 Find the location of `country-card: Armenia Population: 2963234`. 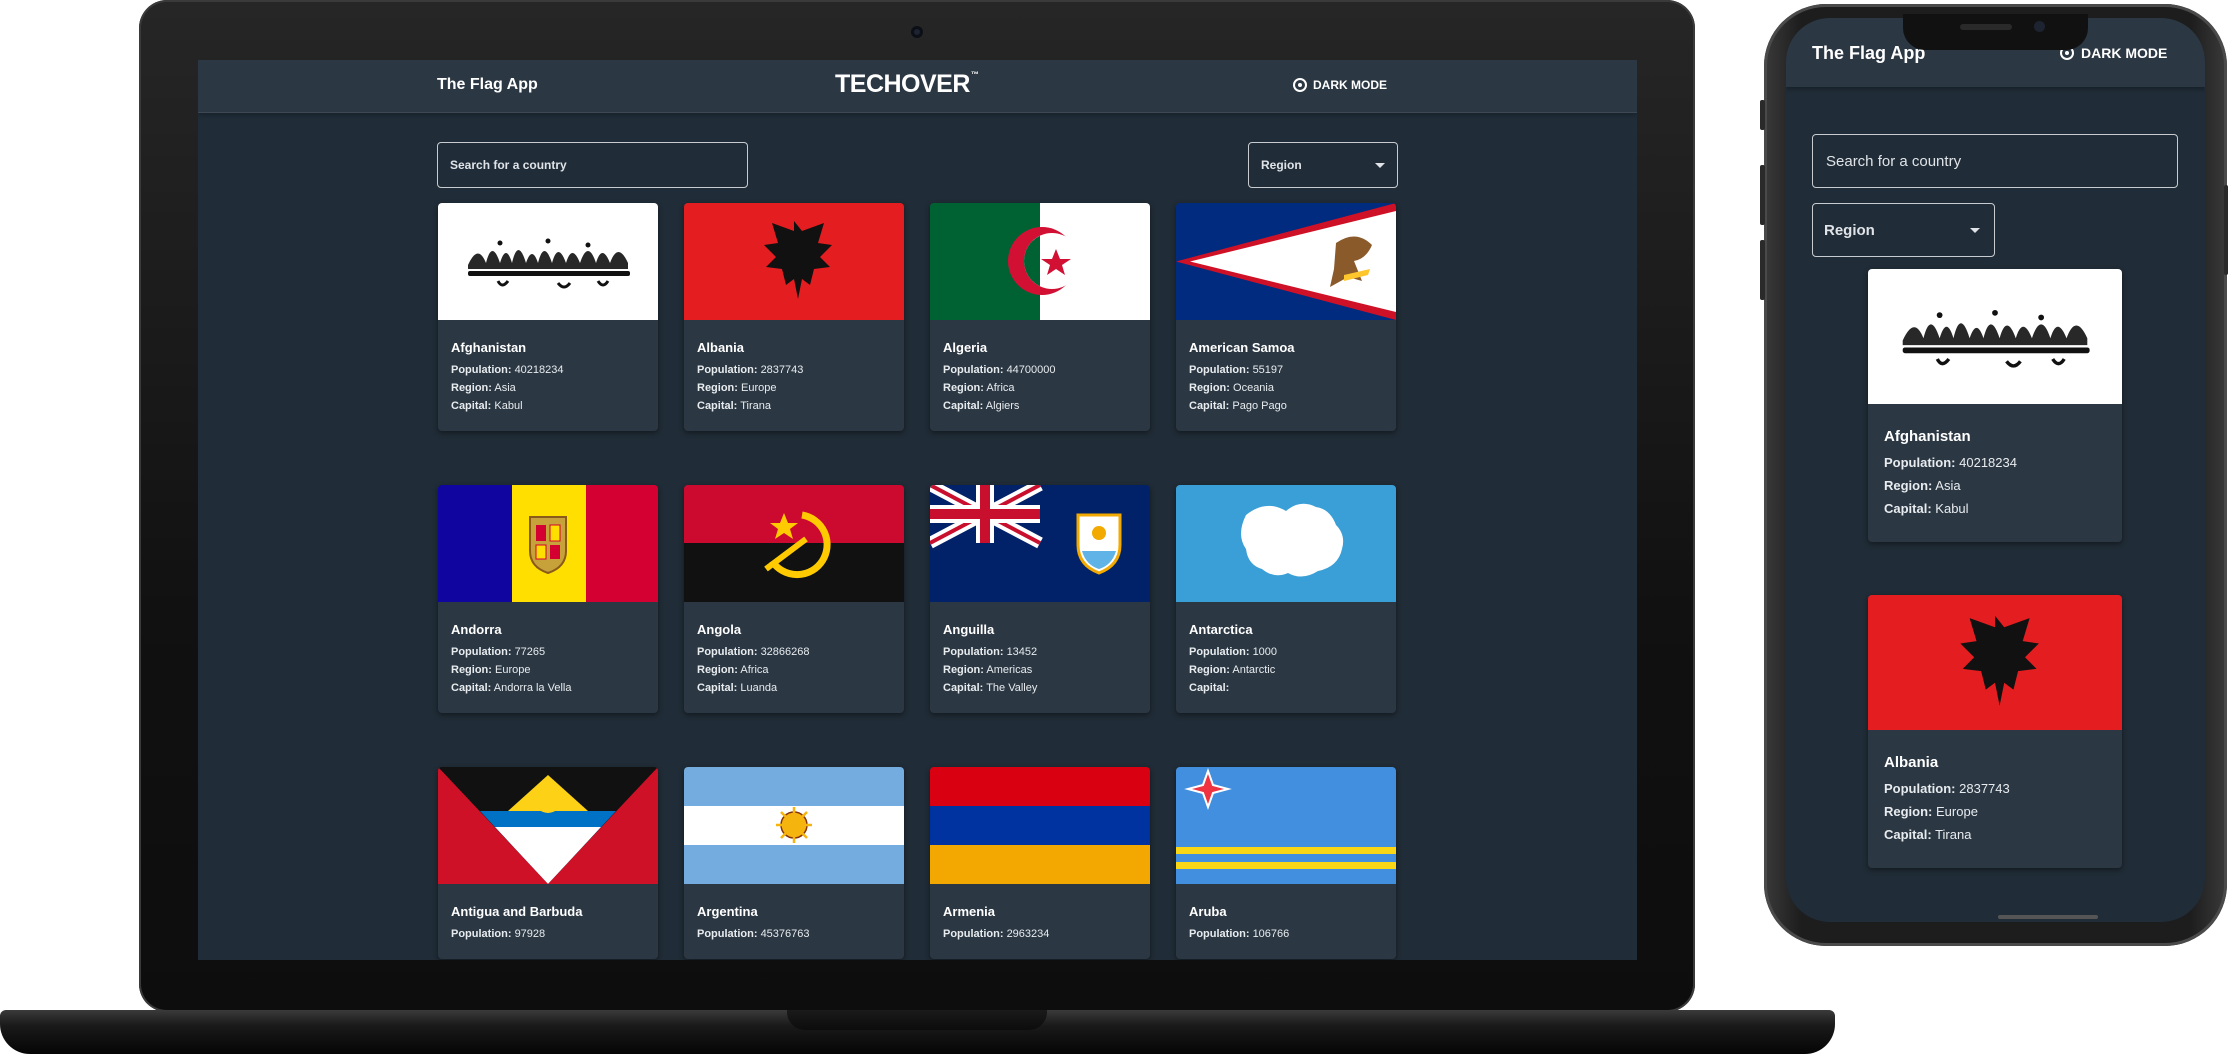

country-card: Armenia Population: 2963234 is located at coordinates (1040, 863).